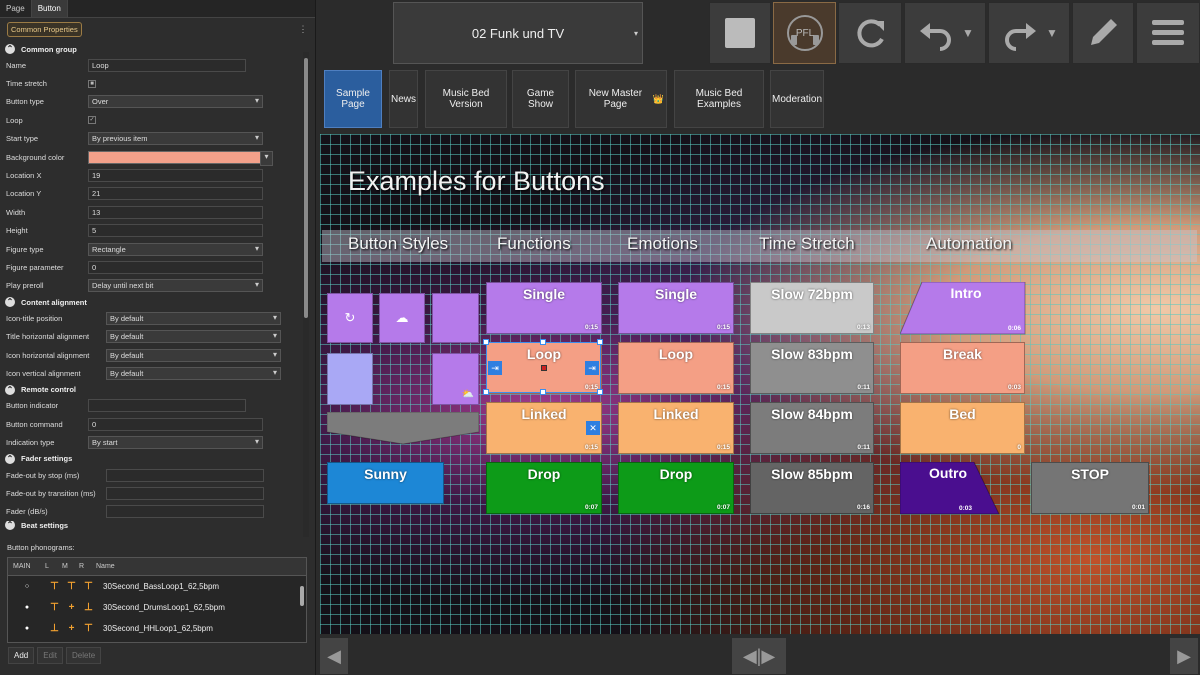 The width and height of the screenshot is (1200, 675). I want to click on col-main: MAIN, so click(24, 566).